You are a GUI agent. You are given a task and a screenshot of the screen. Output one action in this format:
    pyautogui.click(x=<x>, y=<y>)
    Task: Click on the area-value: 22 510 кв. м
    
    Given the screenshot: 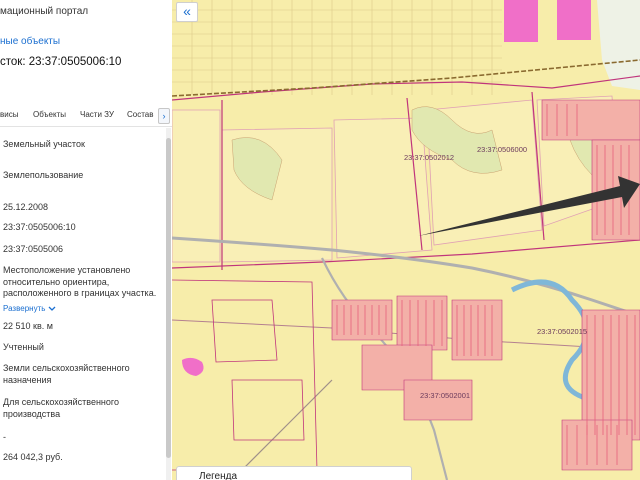 What is the action you would take?
    pyautogui.click(x=28, y=326)
    